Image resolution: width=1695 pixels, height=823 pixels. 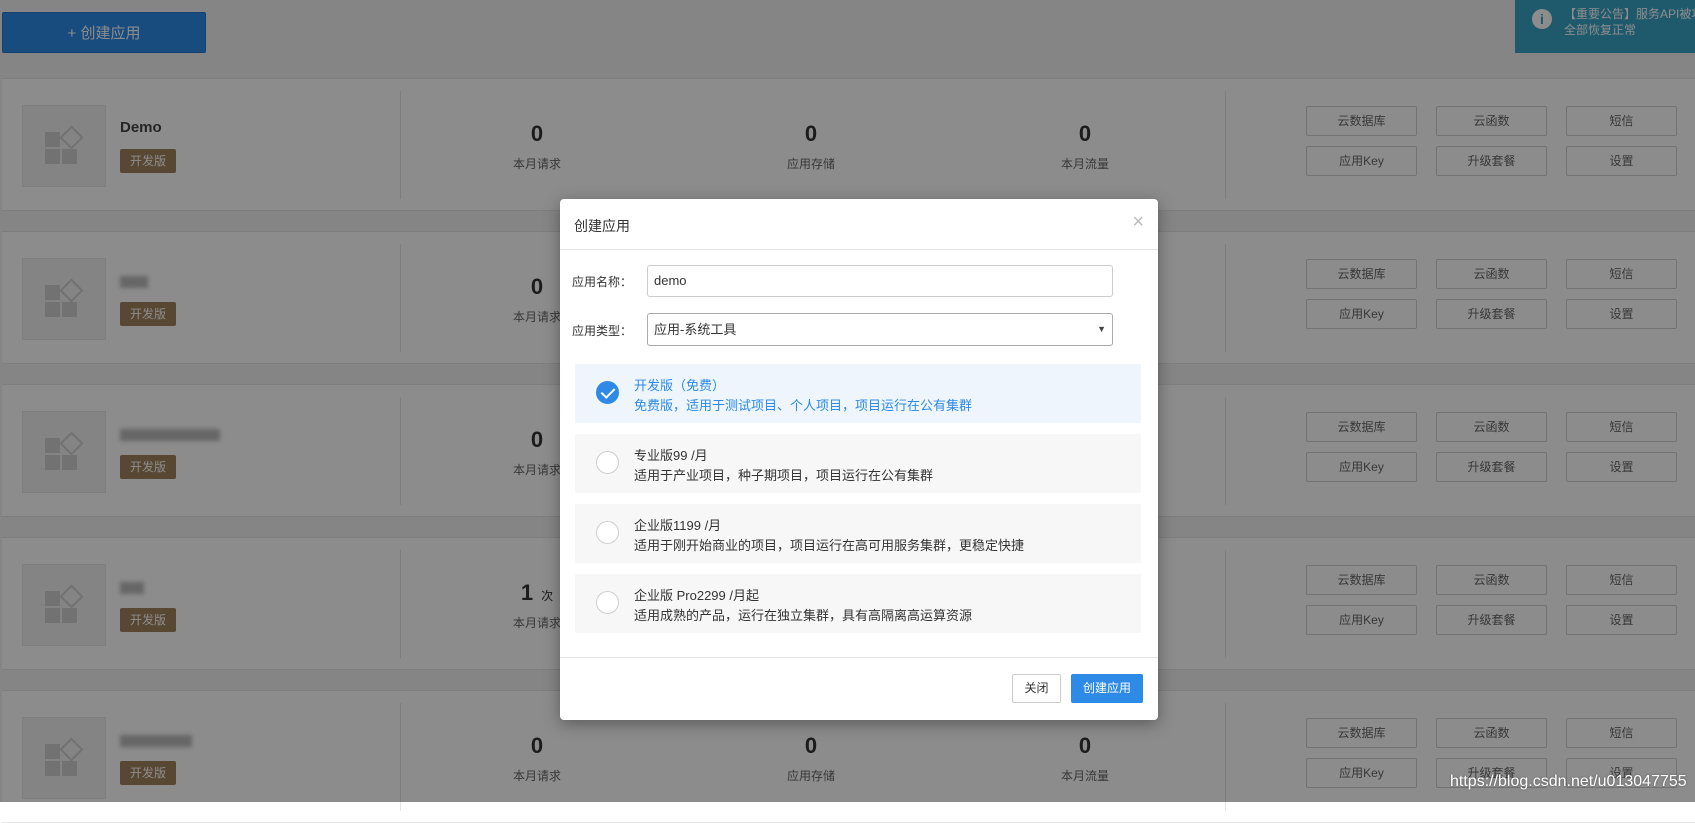 What do you see at coordinates (858, 463) in the screenshot?
I see `plan-option-pro: 专业版99 /月 适用于产业项目，种子期项目，项目运行在公有集群` at bounding box center [858, 463].